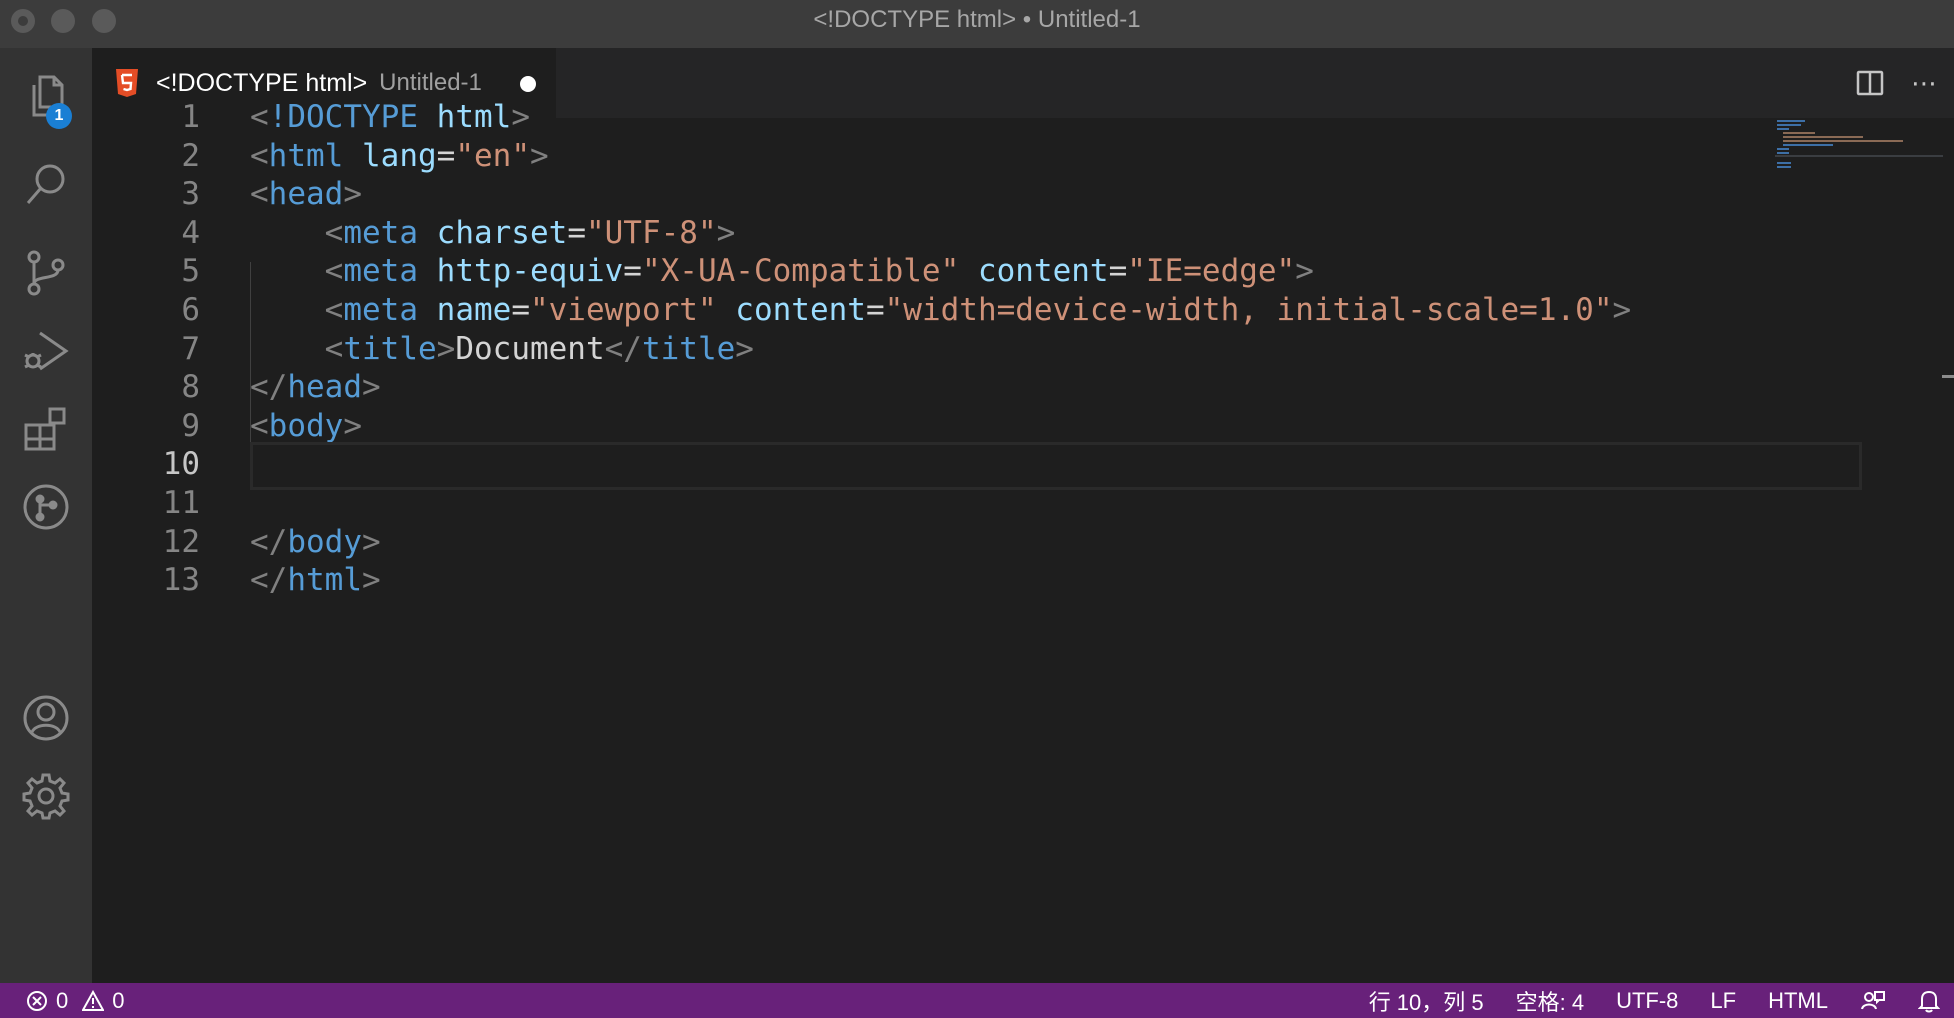 The height and width of the screenshot is (1018, 1954). What do you see at coordinates (1798, 1001) in the screenshot?
I see `language-mode: HTML` at bounding box center [1798, 1001].